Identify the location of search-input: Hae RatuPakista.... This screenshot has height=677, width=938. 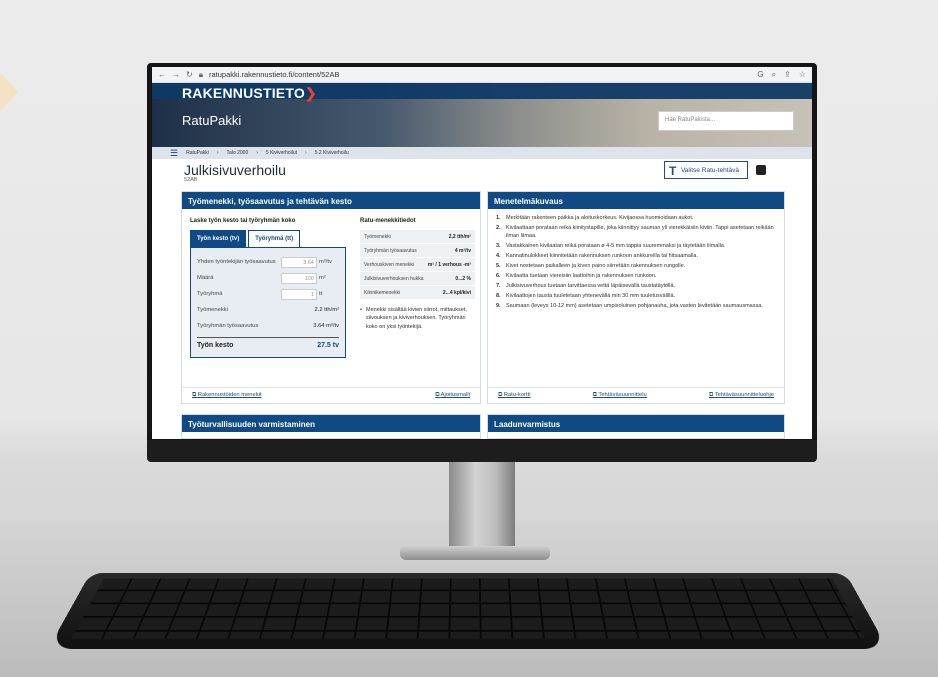
(726, 121).